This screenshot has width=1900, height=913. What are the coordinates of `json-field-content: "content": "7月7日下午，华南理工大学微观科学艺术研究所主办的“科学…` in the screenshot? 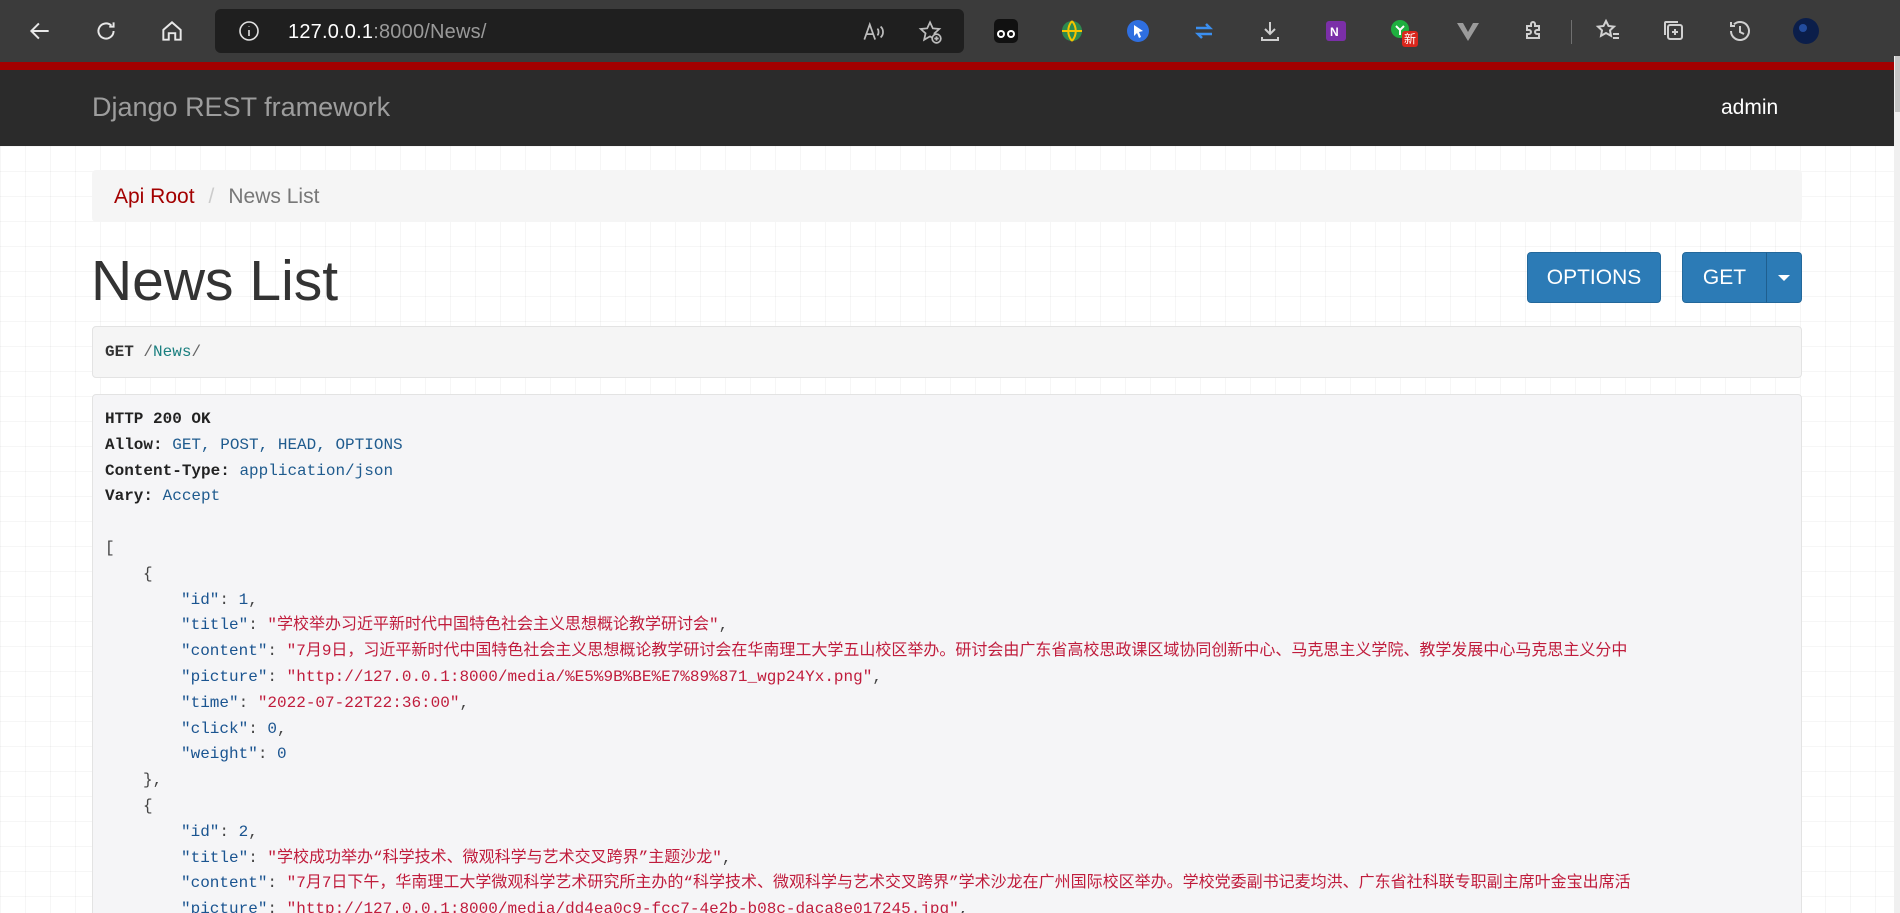 It's located at (906, 883).